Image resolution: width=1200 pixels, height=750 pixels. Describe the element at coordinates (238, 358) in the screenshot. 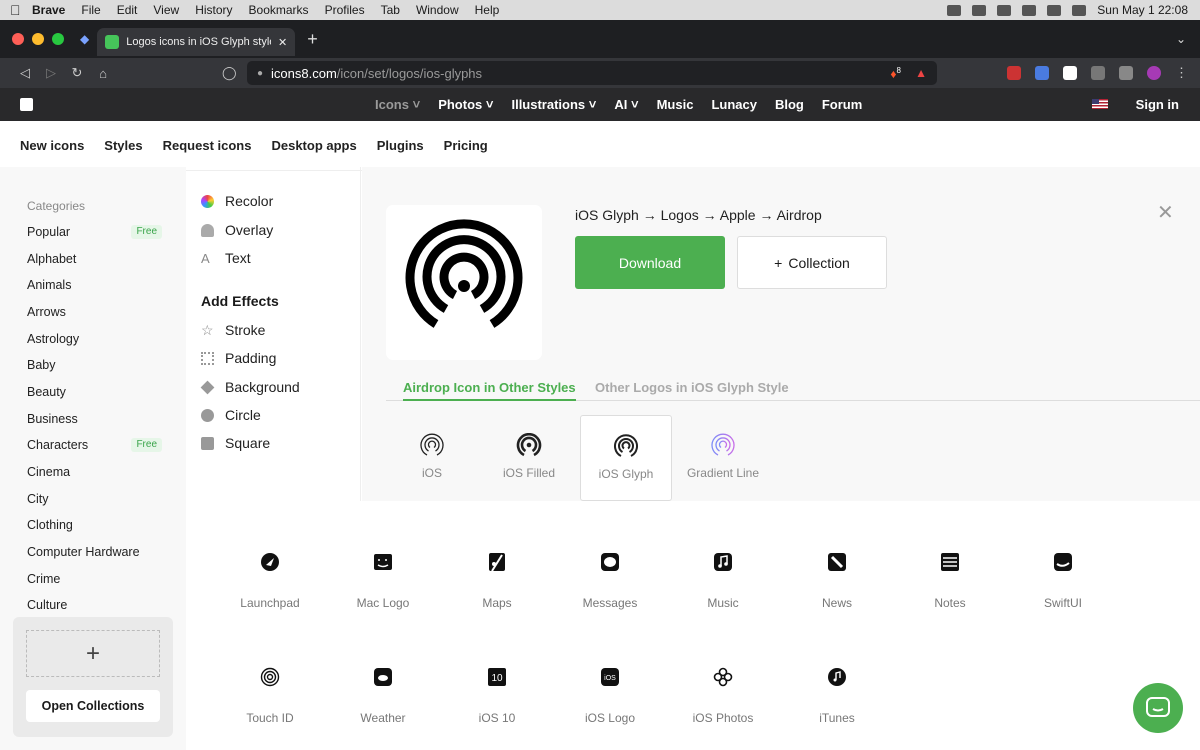

I see `padding-option: Padding` at that location.